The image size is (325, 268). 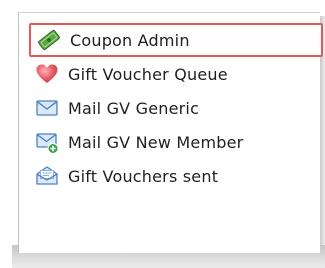 I want to click on envelope-add-icon, so click(x=47, y=142).